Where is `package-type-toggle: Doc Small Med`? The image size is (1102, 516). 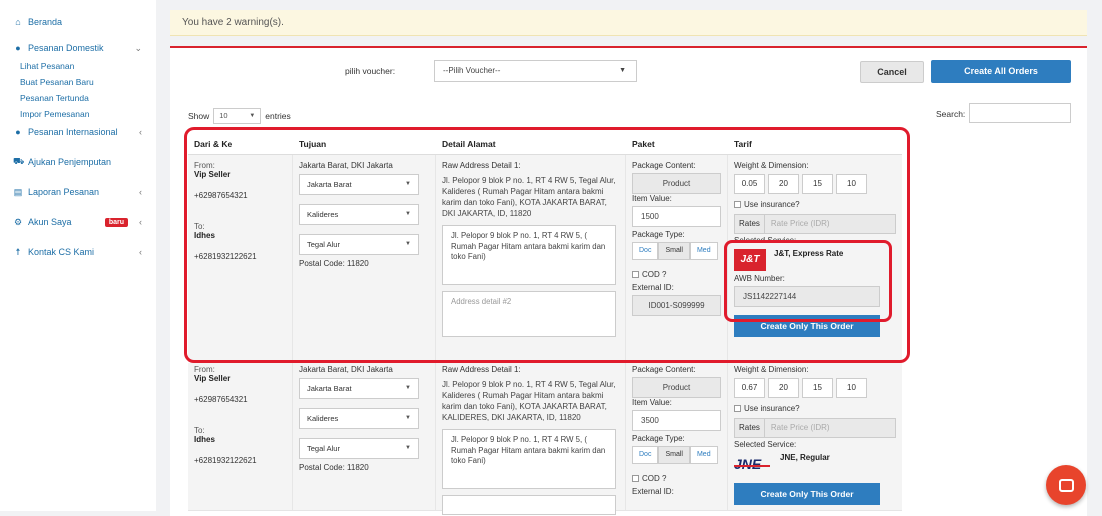 package-type-toggle: Doc Small Med is located at coordinates (676, 455).